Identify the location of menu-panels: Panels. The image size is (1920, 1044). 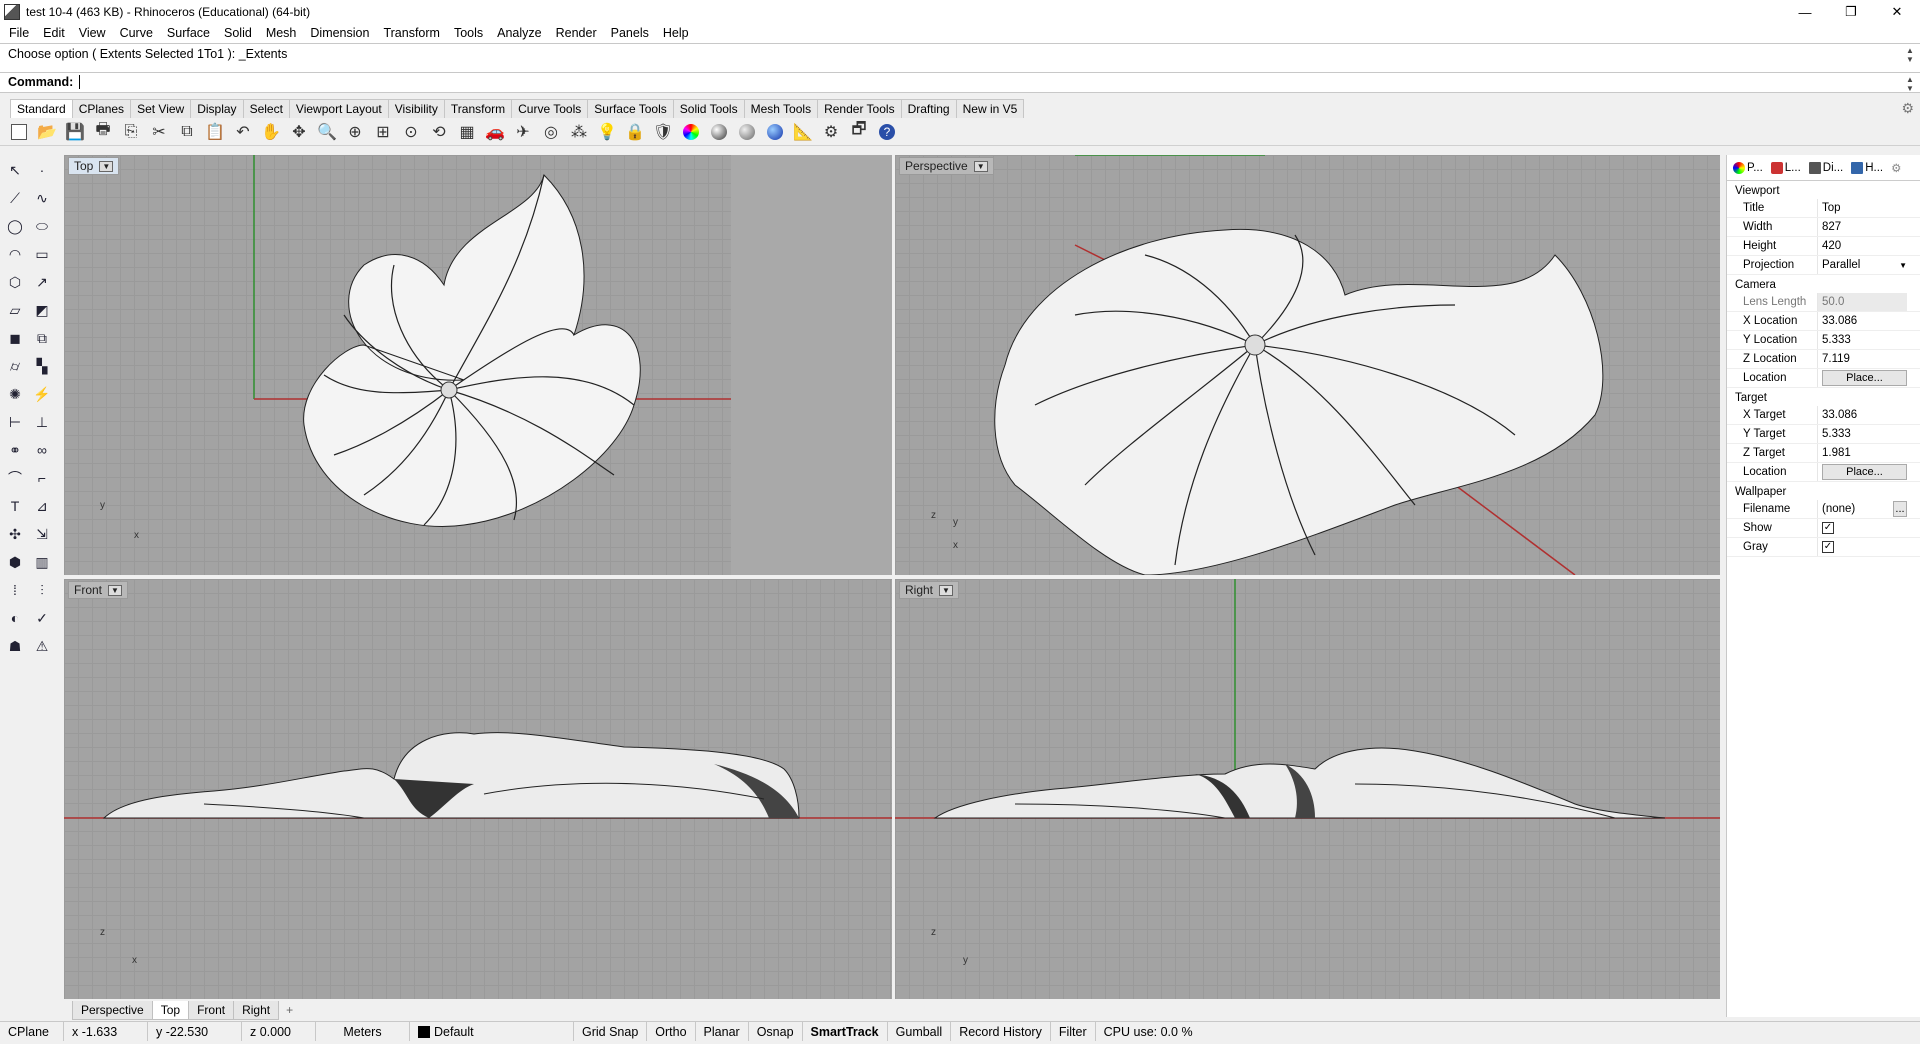
(630, 33).